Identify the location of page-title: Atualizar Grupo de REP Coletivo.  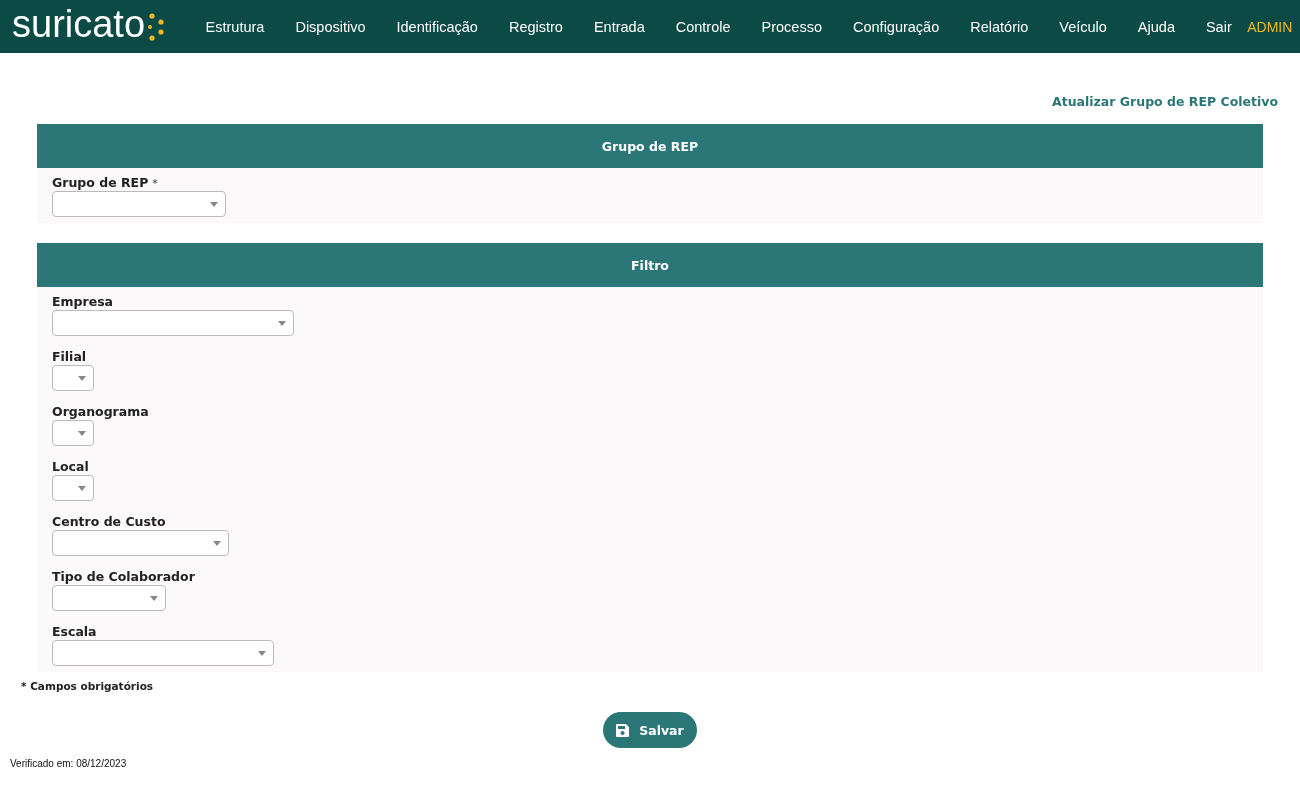
(1165, 101).